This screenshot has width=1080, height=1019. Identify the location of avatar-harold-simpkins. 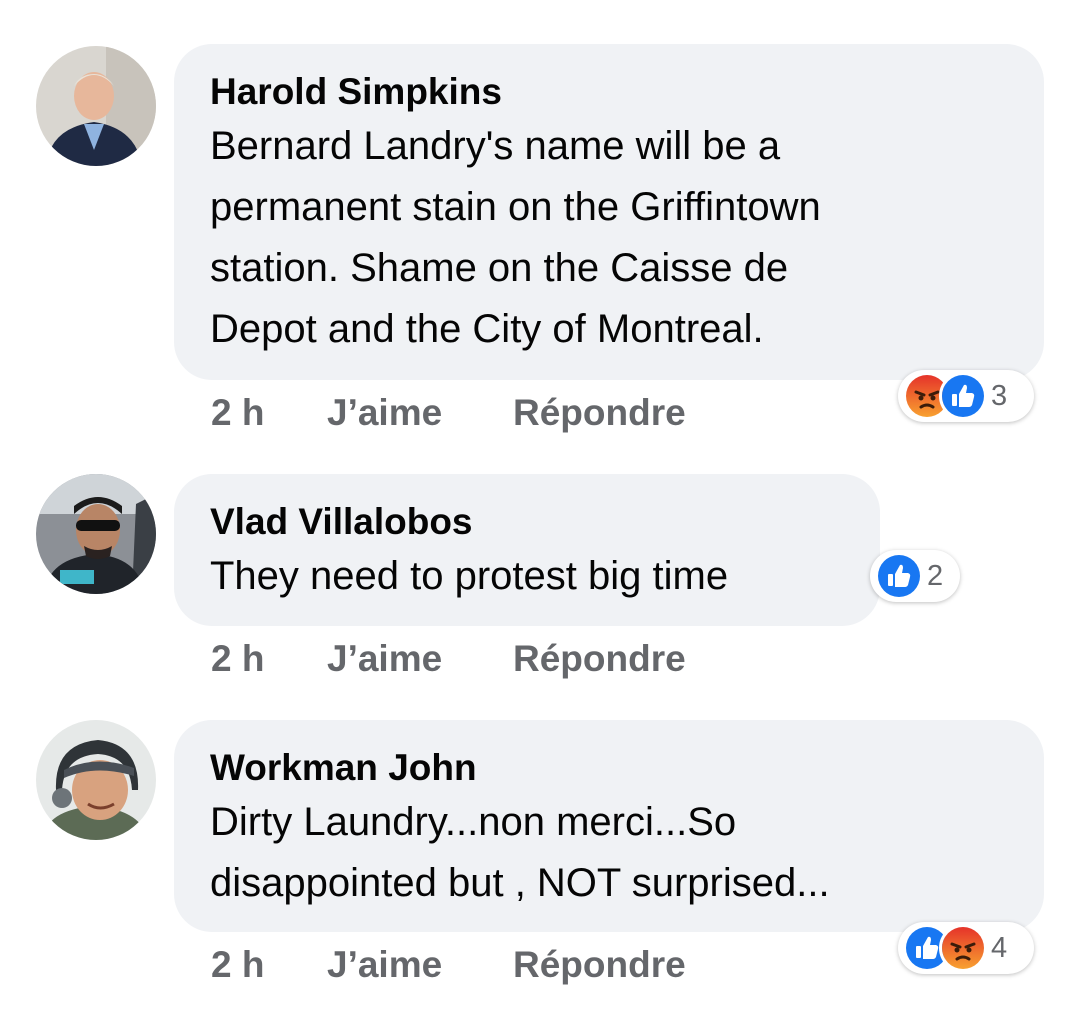
(96, 106).